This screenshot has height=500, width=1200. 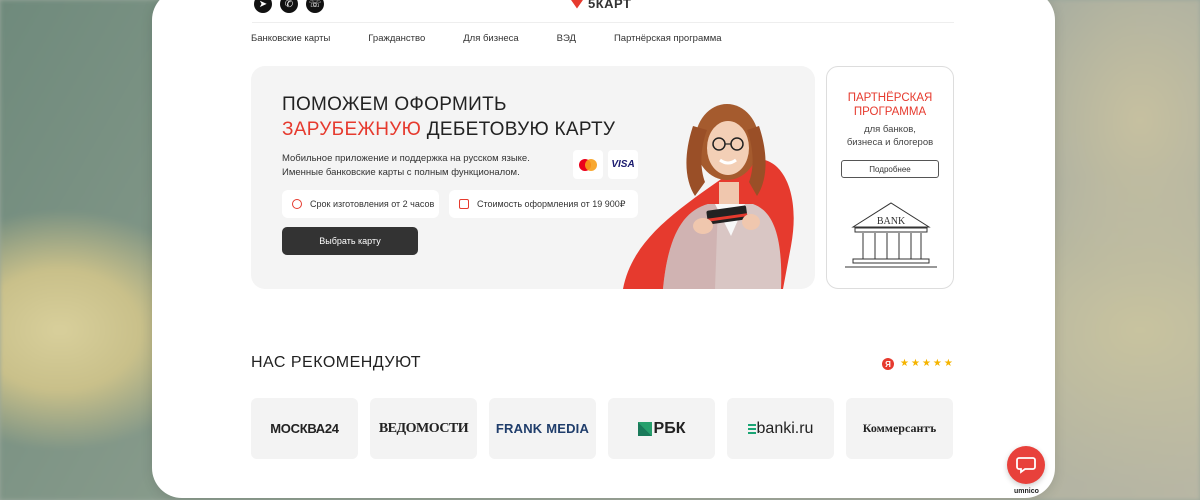 What do you see at coordinates (518, 129) in the screenshot?
I see `hero-title-line2: ДЕБЕТОВУЮ КАРТУ` at bounding box center [518, 129].